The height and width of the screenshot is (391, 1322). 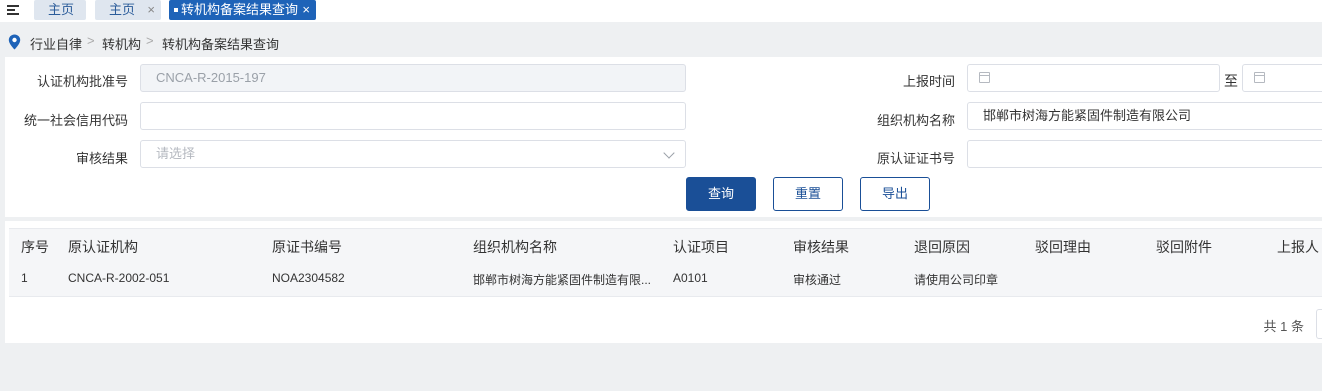 What do you see at coordinates (121, 43) in the screenshot?
I see `breadcrumb-item-transfer: 转机构` at bounding box center [121, 43].